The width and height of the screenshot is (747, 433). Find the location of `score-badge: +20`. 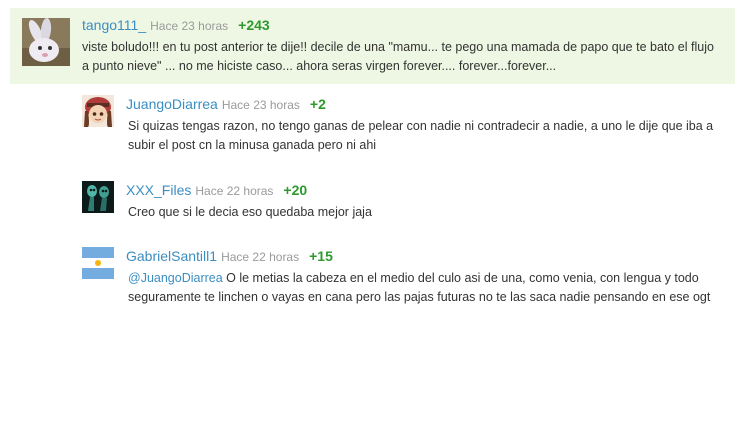

score-badge: +20 is located at coordinates (295, 190).